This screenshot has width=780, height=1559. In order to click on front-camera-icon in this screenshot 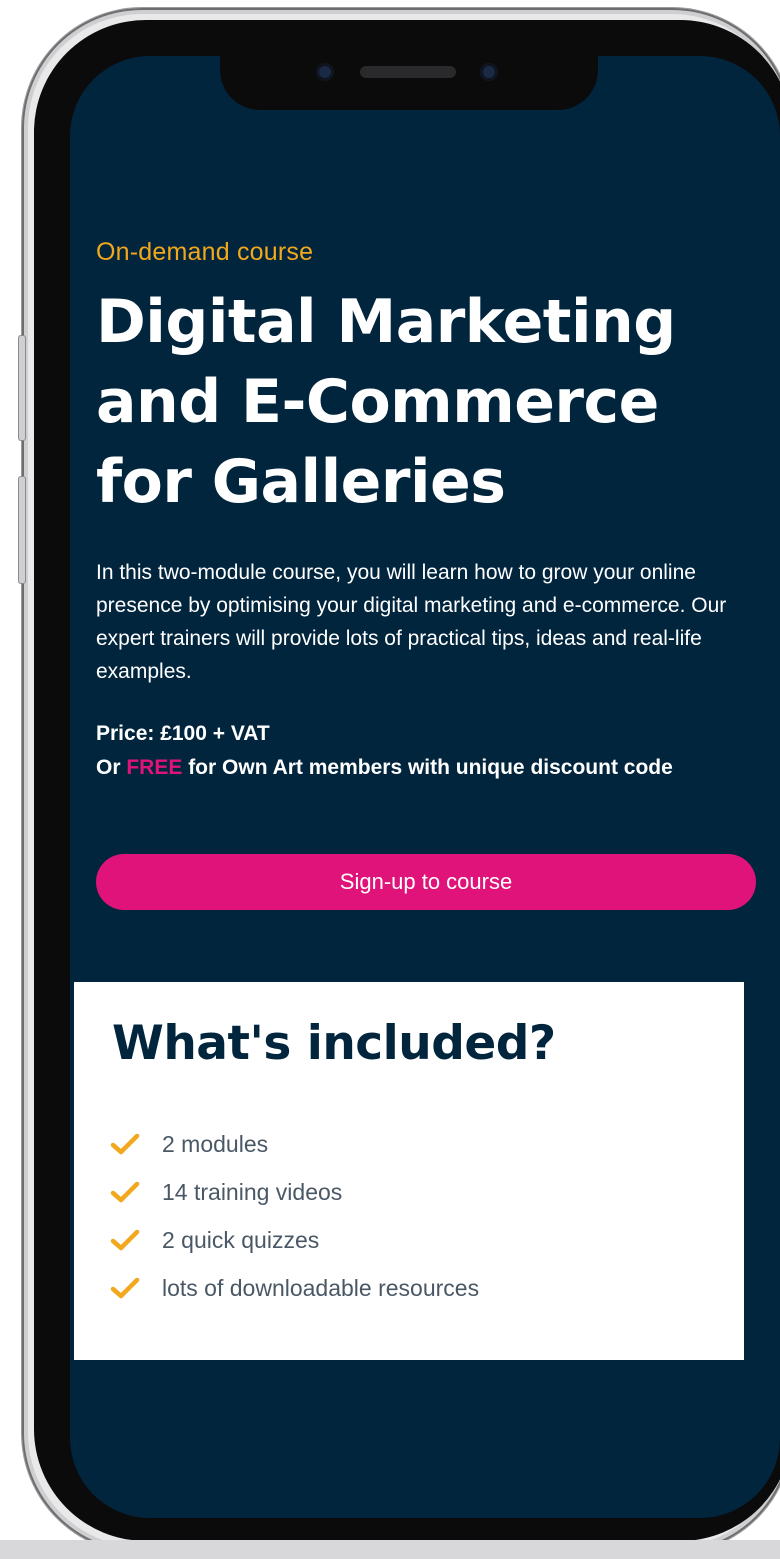, I will do `click(325, 72)`.